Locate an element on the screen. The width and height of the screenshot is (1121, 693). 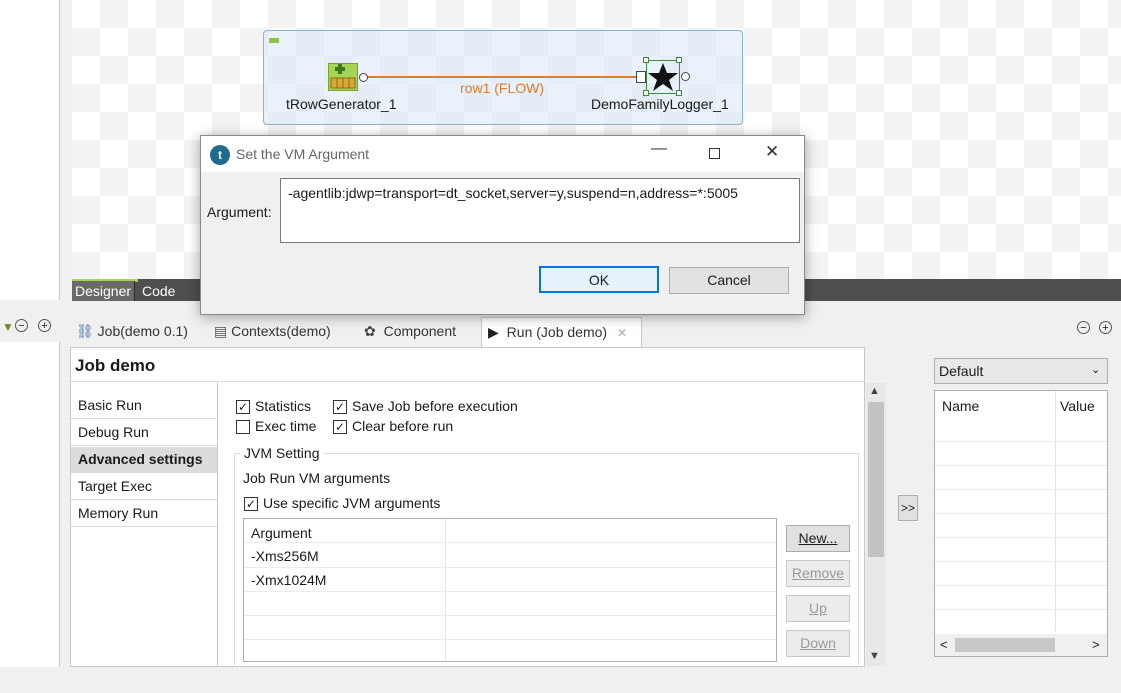
jvm-subtitle: Job Run VM arguments is located at coordinates (317, 478).